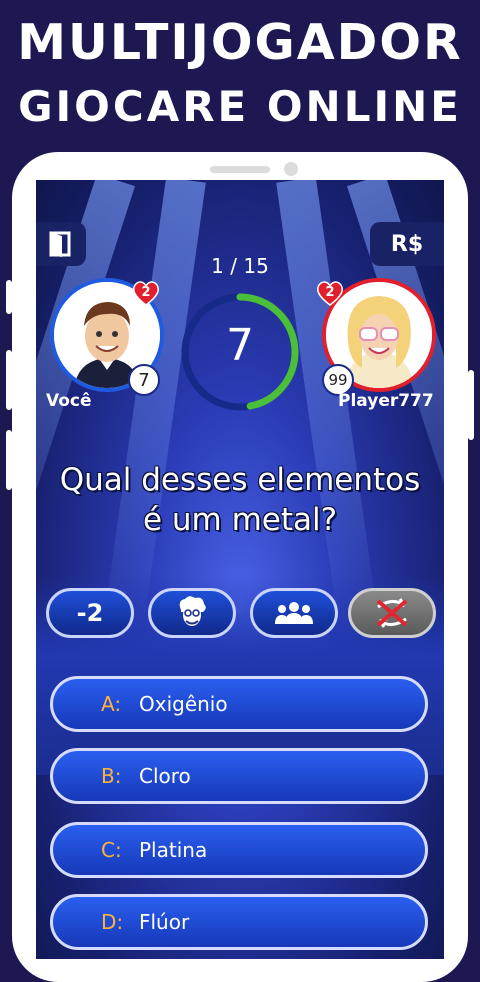  What do you see at coordinates (239, 776) in the screenshot?
I see `answer-option-b: B: Cloro` at bounding box center [239, 776].